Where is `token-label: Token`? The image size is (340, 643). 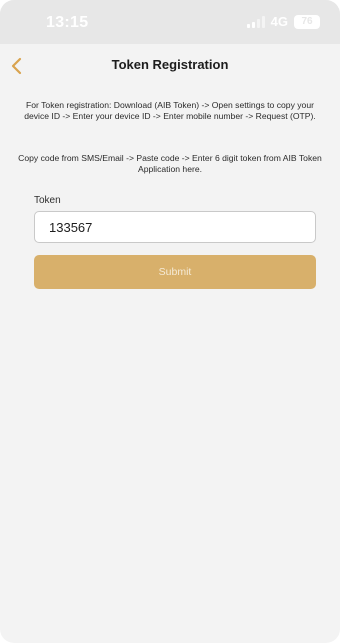 token-label: Token is located at coordinates (47, 200).